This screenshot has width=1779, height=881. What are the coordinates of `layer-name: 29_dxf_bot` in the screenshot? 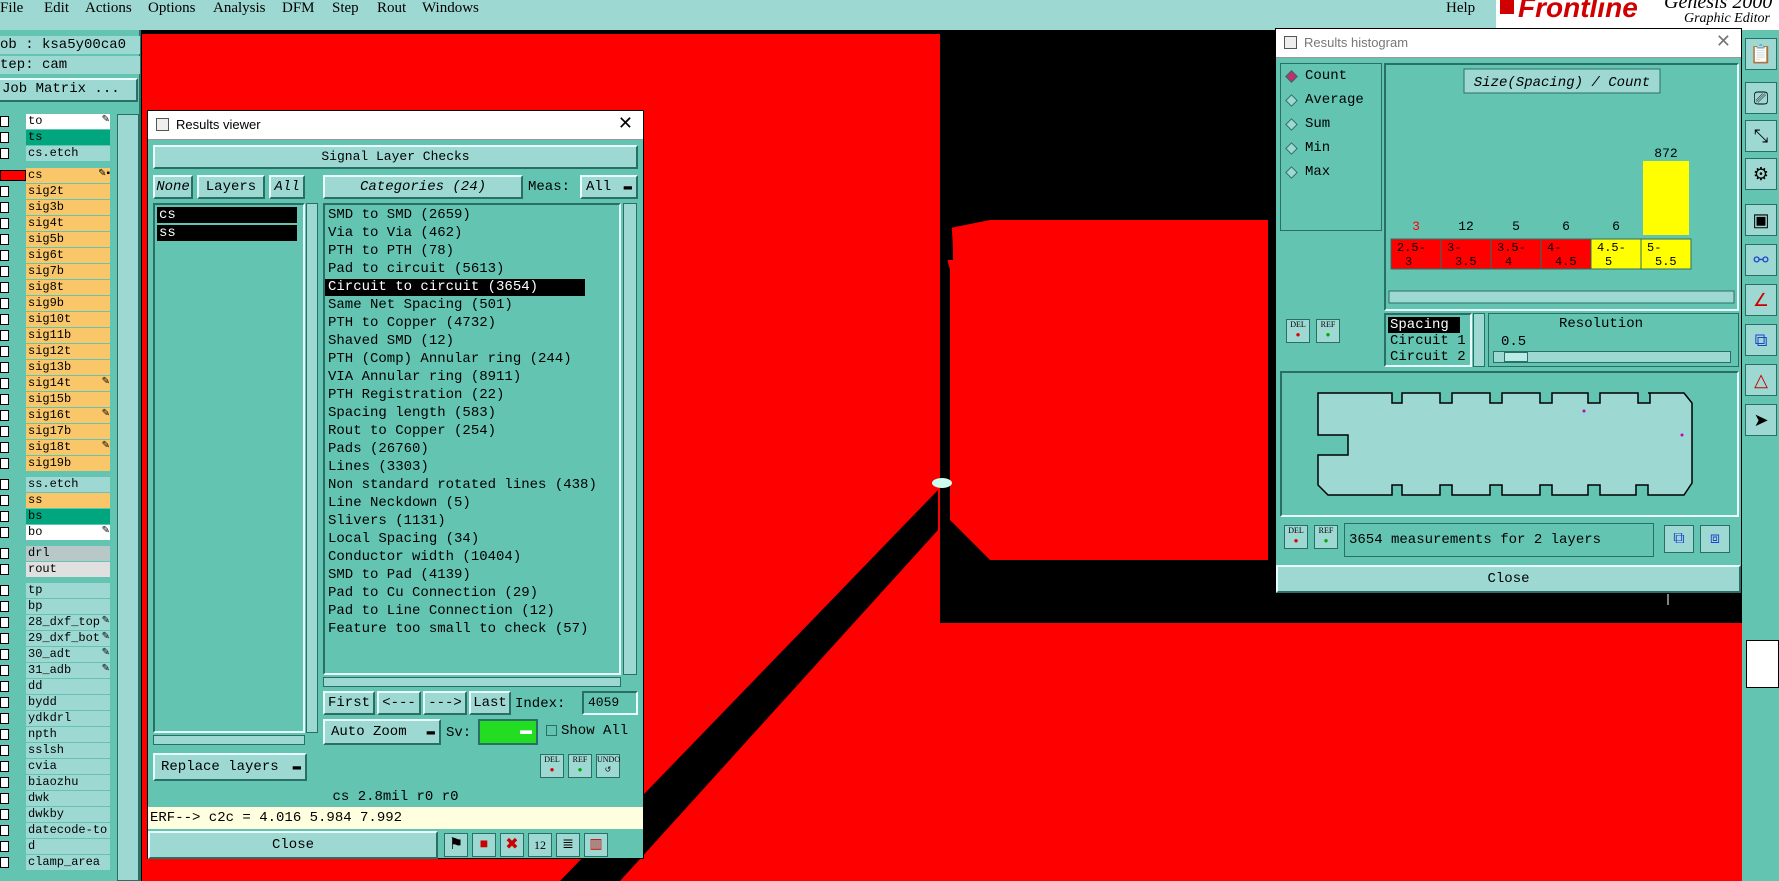 It's located at (68, 638).